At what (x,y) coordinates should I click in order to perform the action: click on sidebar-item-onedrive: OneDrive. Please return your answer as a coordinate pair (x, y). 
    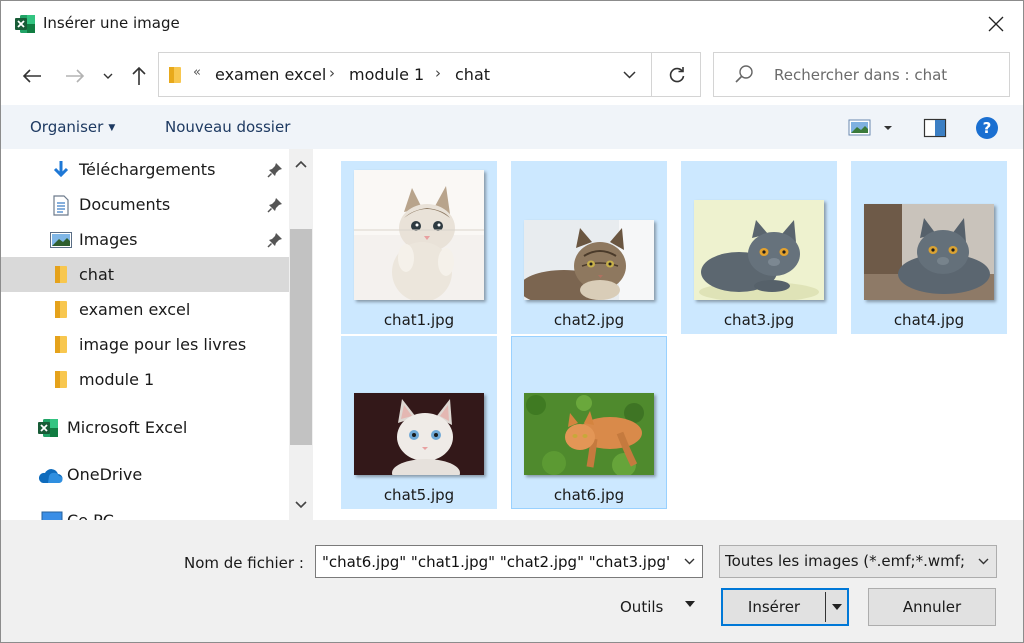
    Looking at the image, I should click on (145, 474).